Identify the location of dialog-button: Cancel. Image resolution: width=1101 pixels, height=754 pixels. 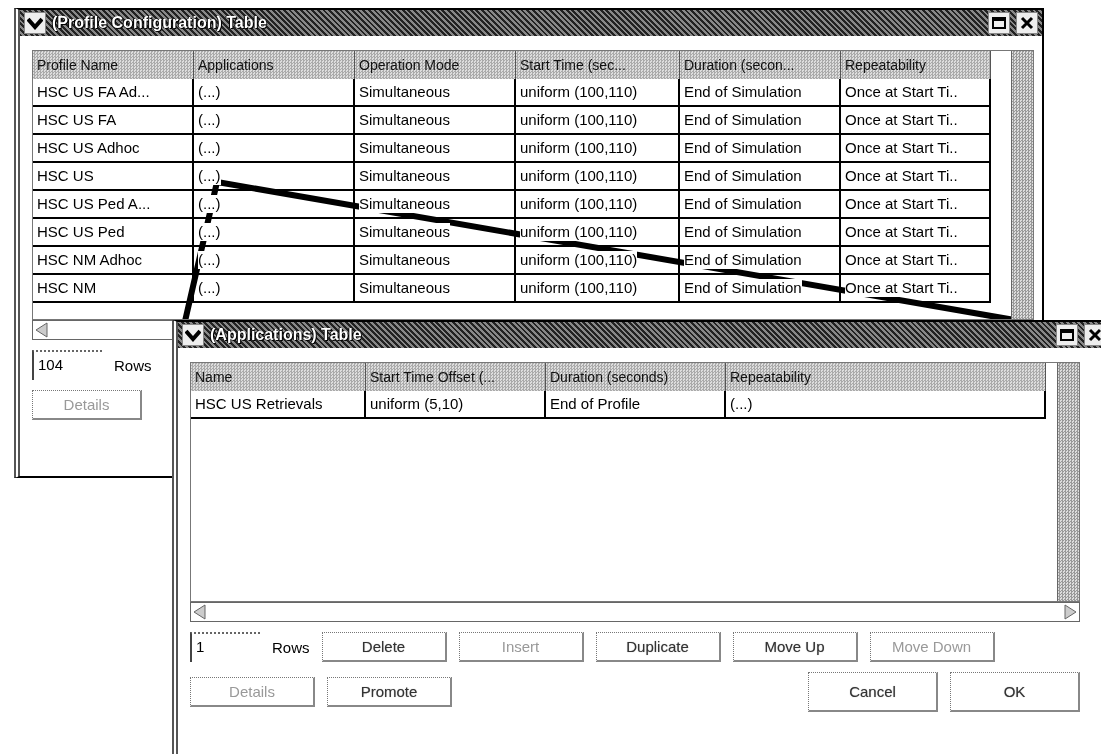
(873, 692).